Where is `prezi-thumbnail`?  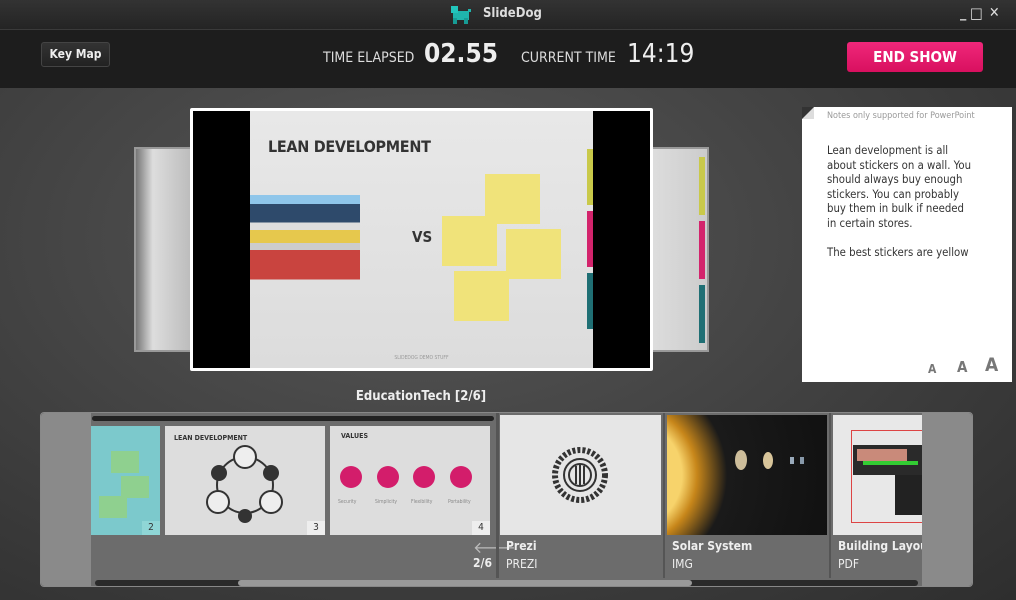 prezi-thumbnail is located at coordinates (580, 475).